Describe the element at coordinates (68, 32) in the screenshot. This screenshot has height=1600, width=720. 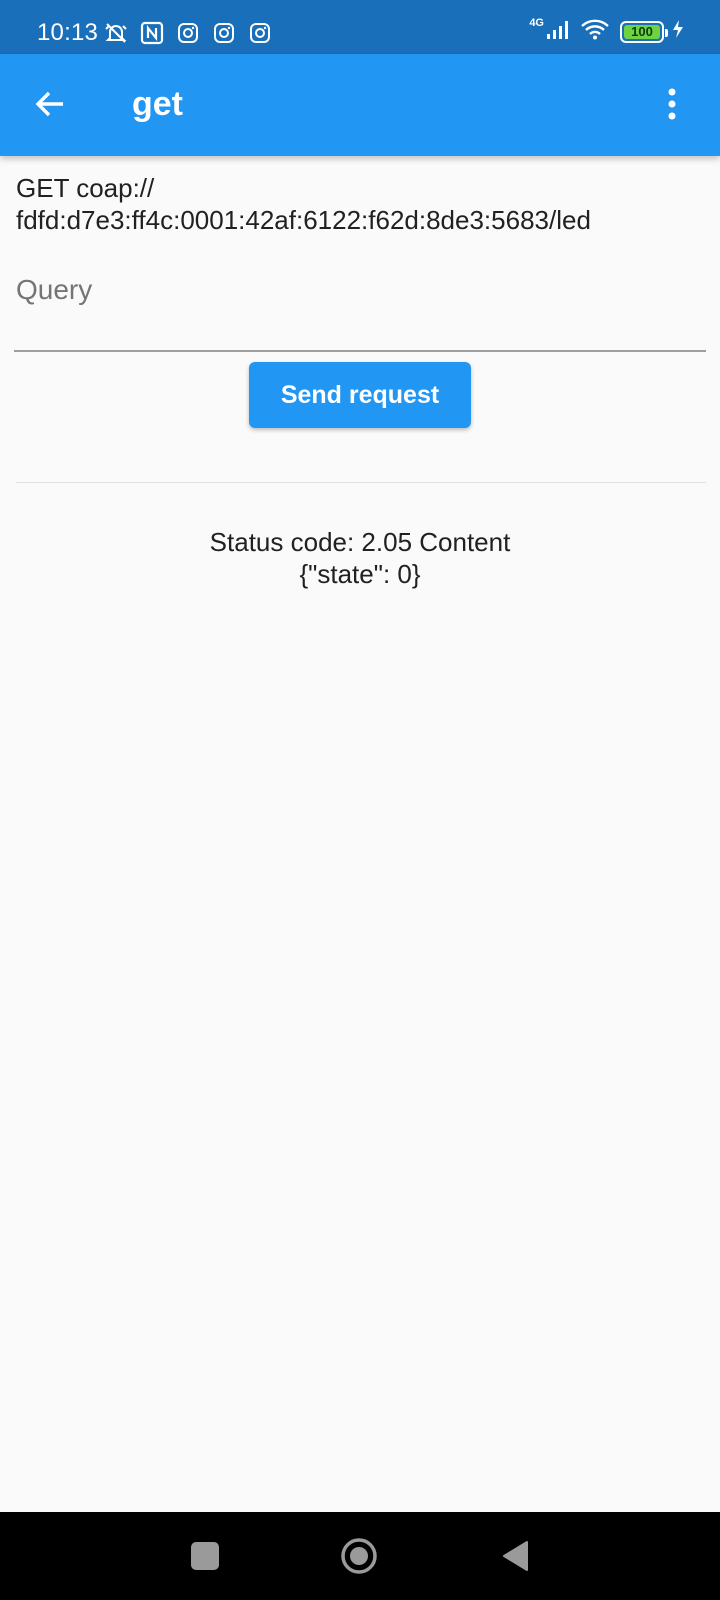
I see `status-time: 10:13` at that location.